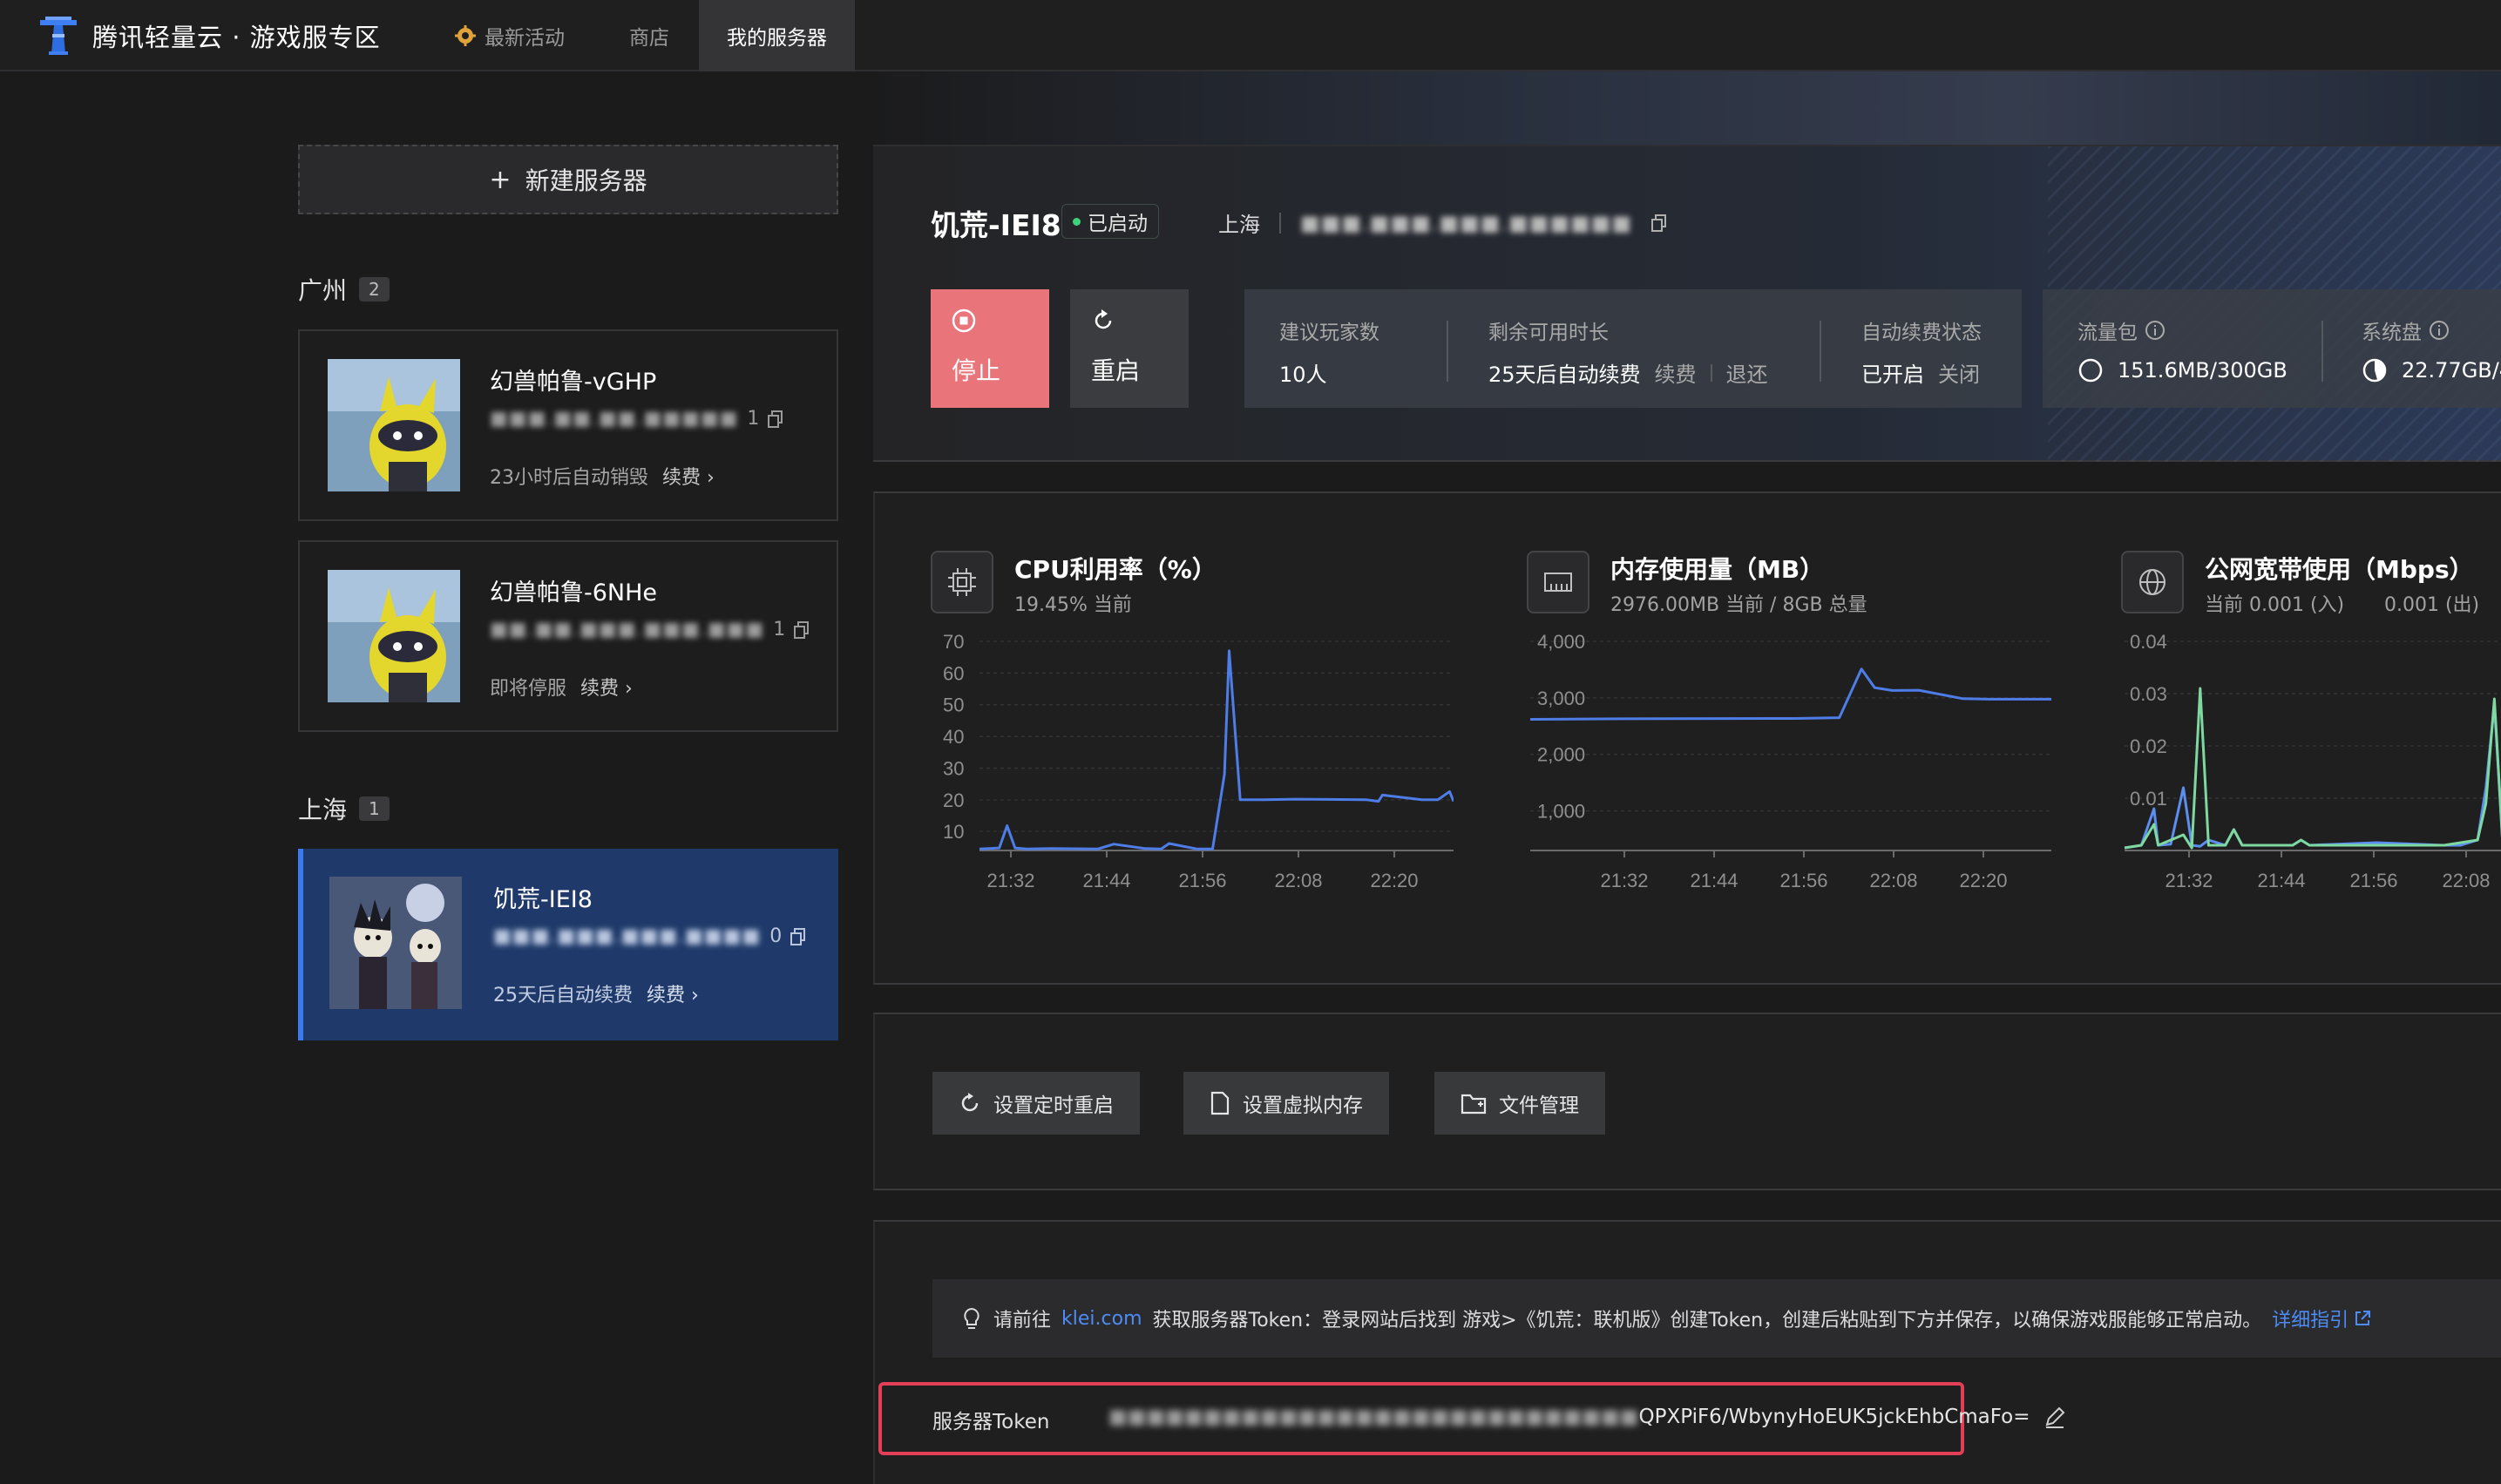 This screenshot has width=2501, height=1484. Describe the element at coordinates (971, 1318) in the screenshot. I see `lightbulb-icon` at that location.